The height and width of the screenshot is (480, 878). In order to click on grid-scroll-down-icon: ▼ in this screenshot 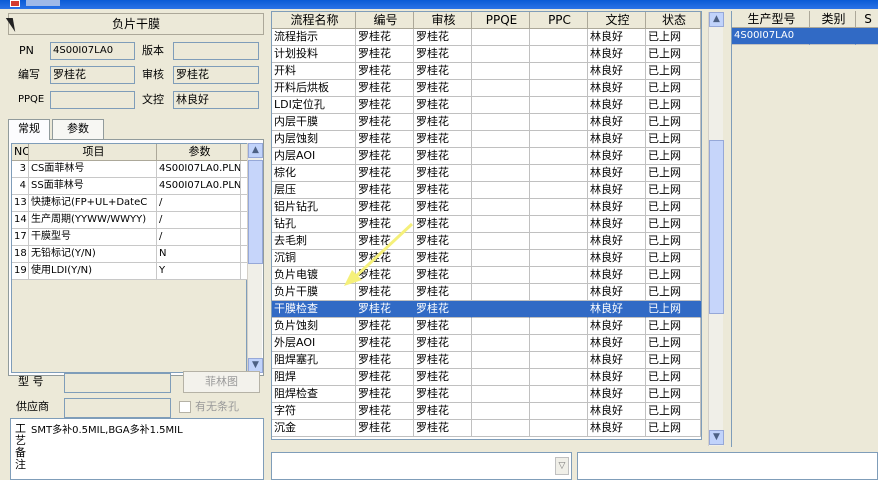, I will do `click(716, 437)`.